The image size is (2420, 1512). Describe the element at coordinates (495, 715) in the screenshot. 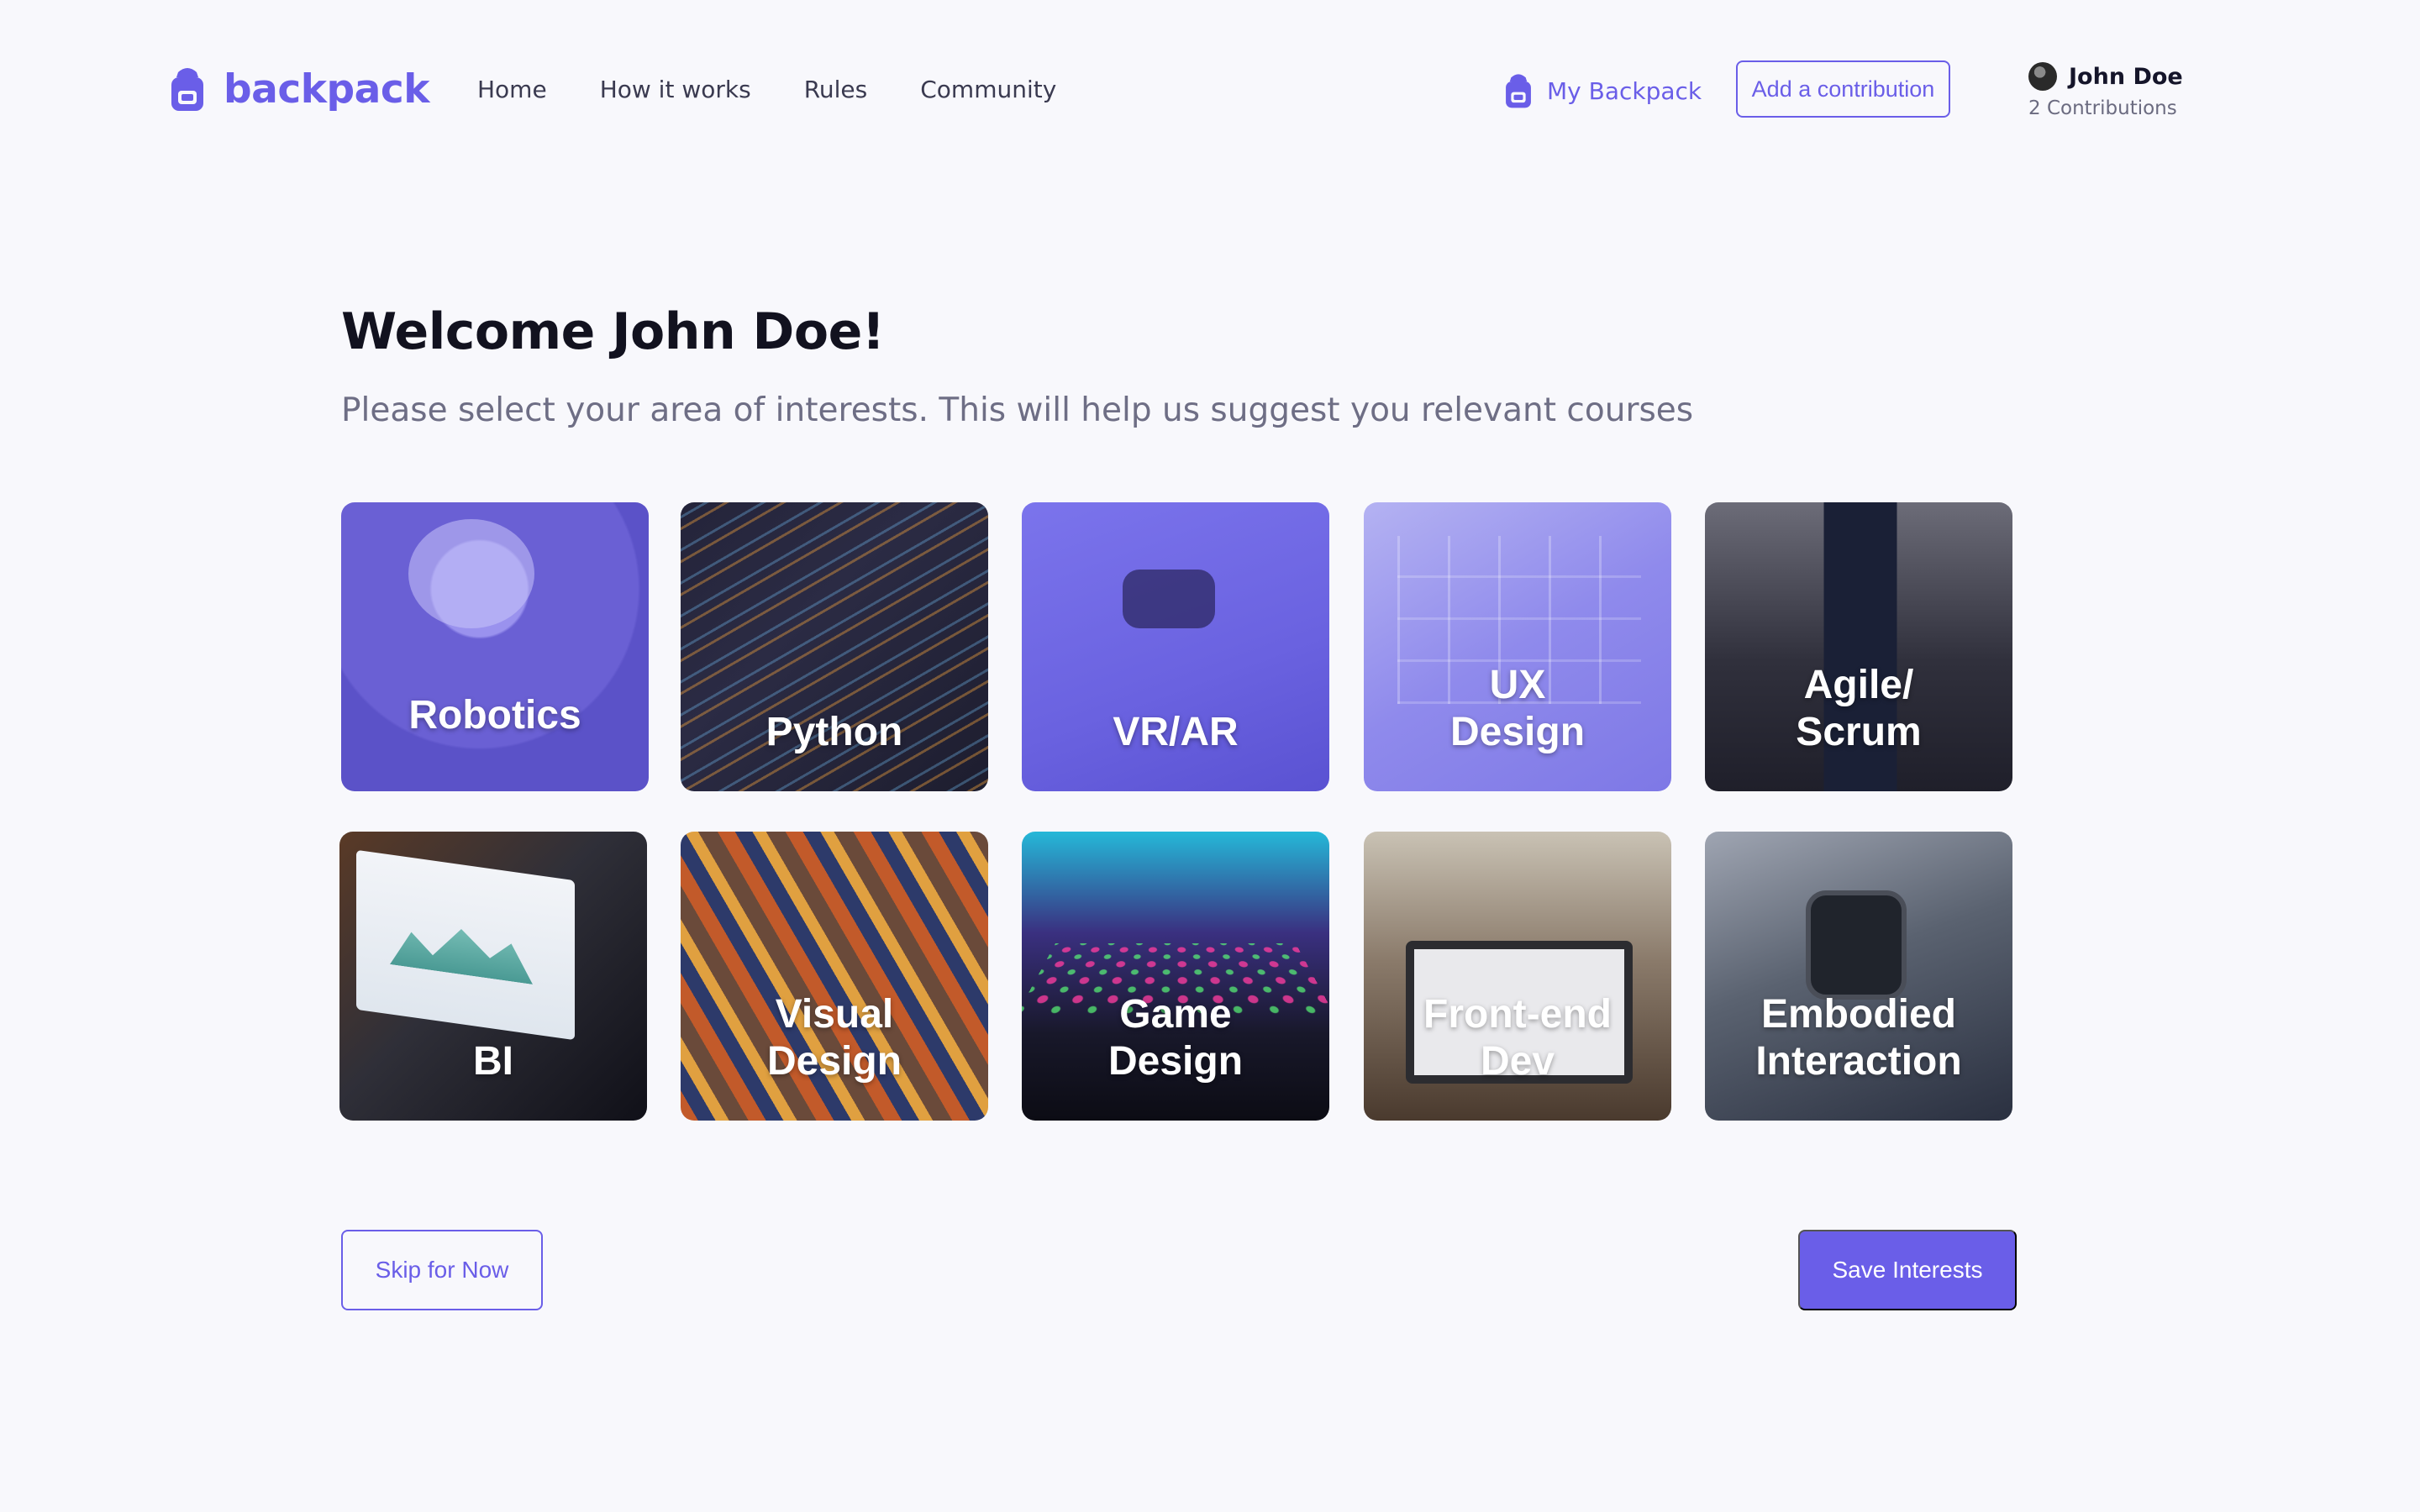

I see `interest-label: Robotics` at that location.